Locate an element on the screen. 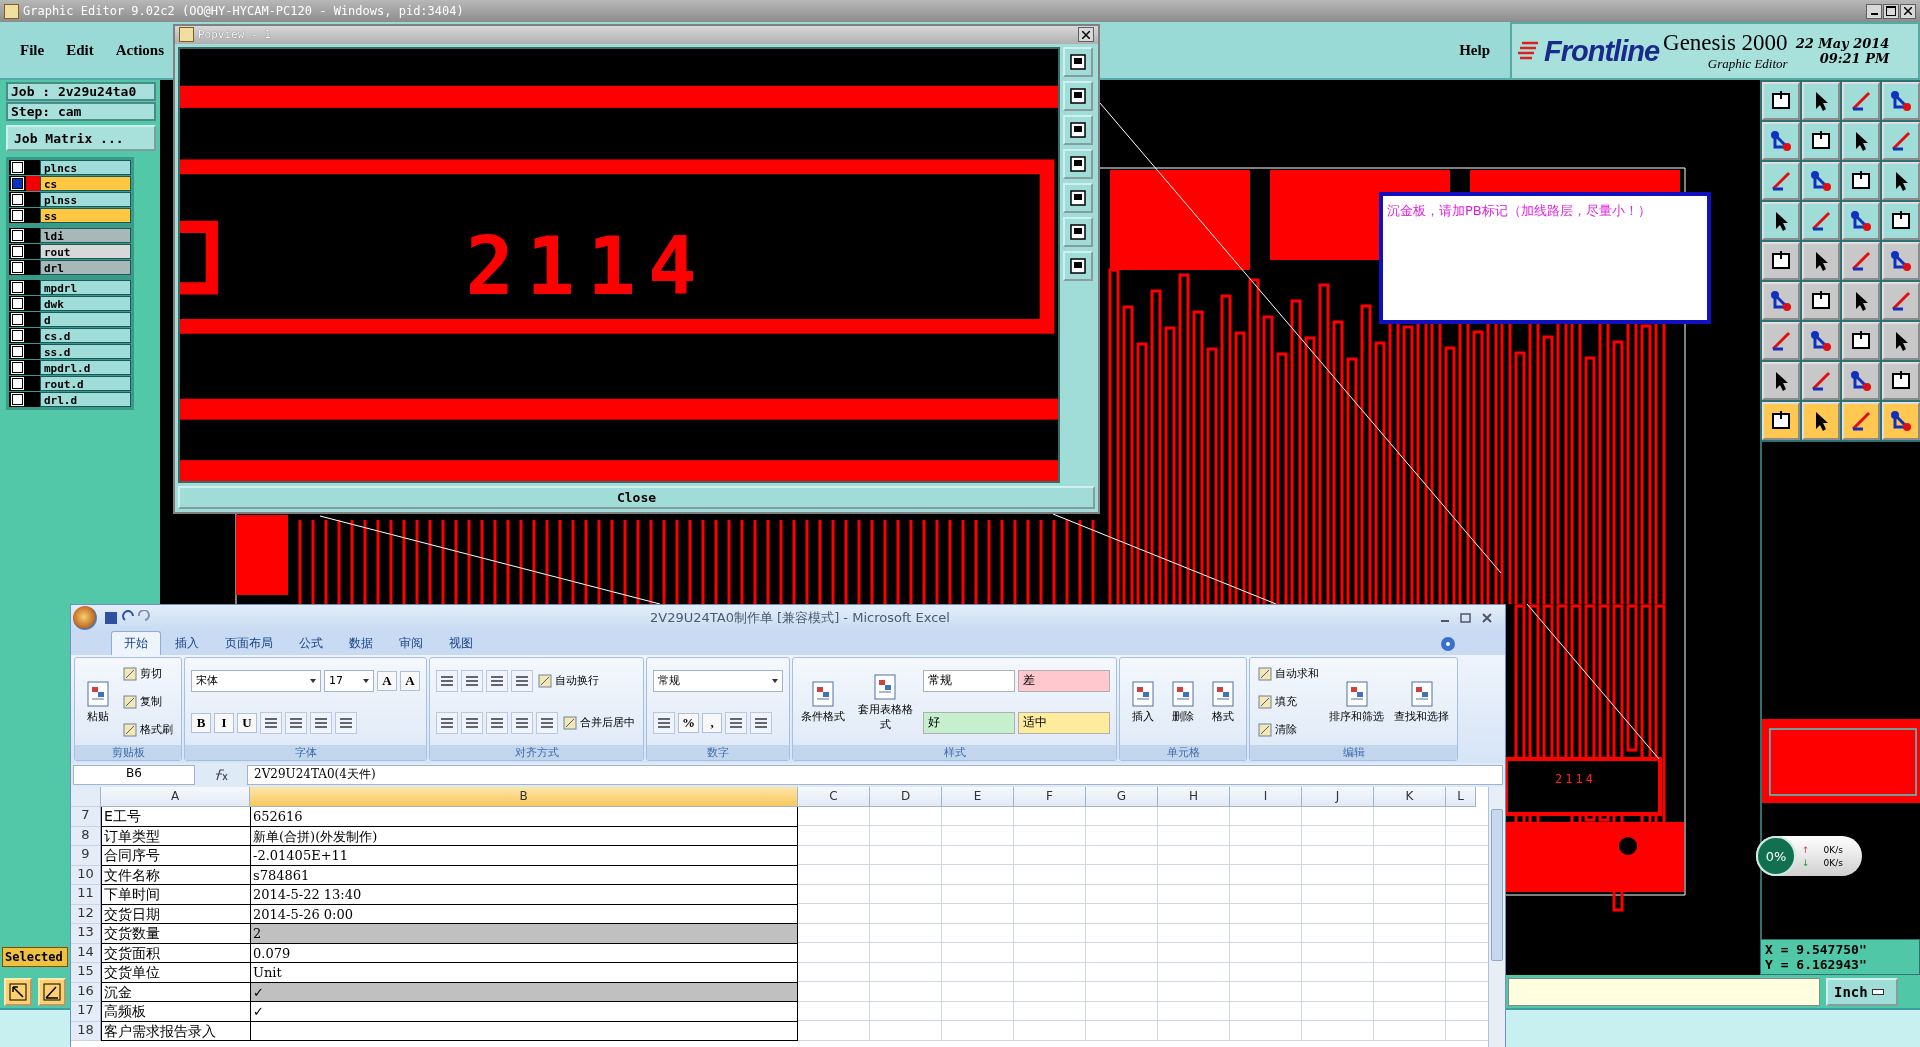 The width and height of the screenshot is (1920, 1047). column-header: F is located at coordinates (1050, 797).